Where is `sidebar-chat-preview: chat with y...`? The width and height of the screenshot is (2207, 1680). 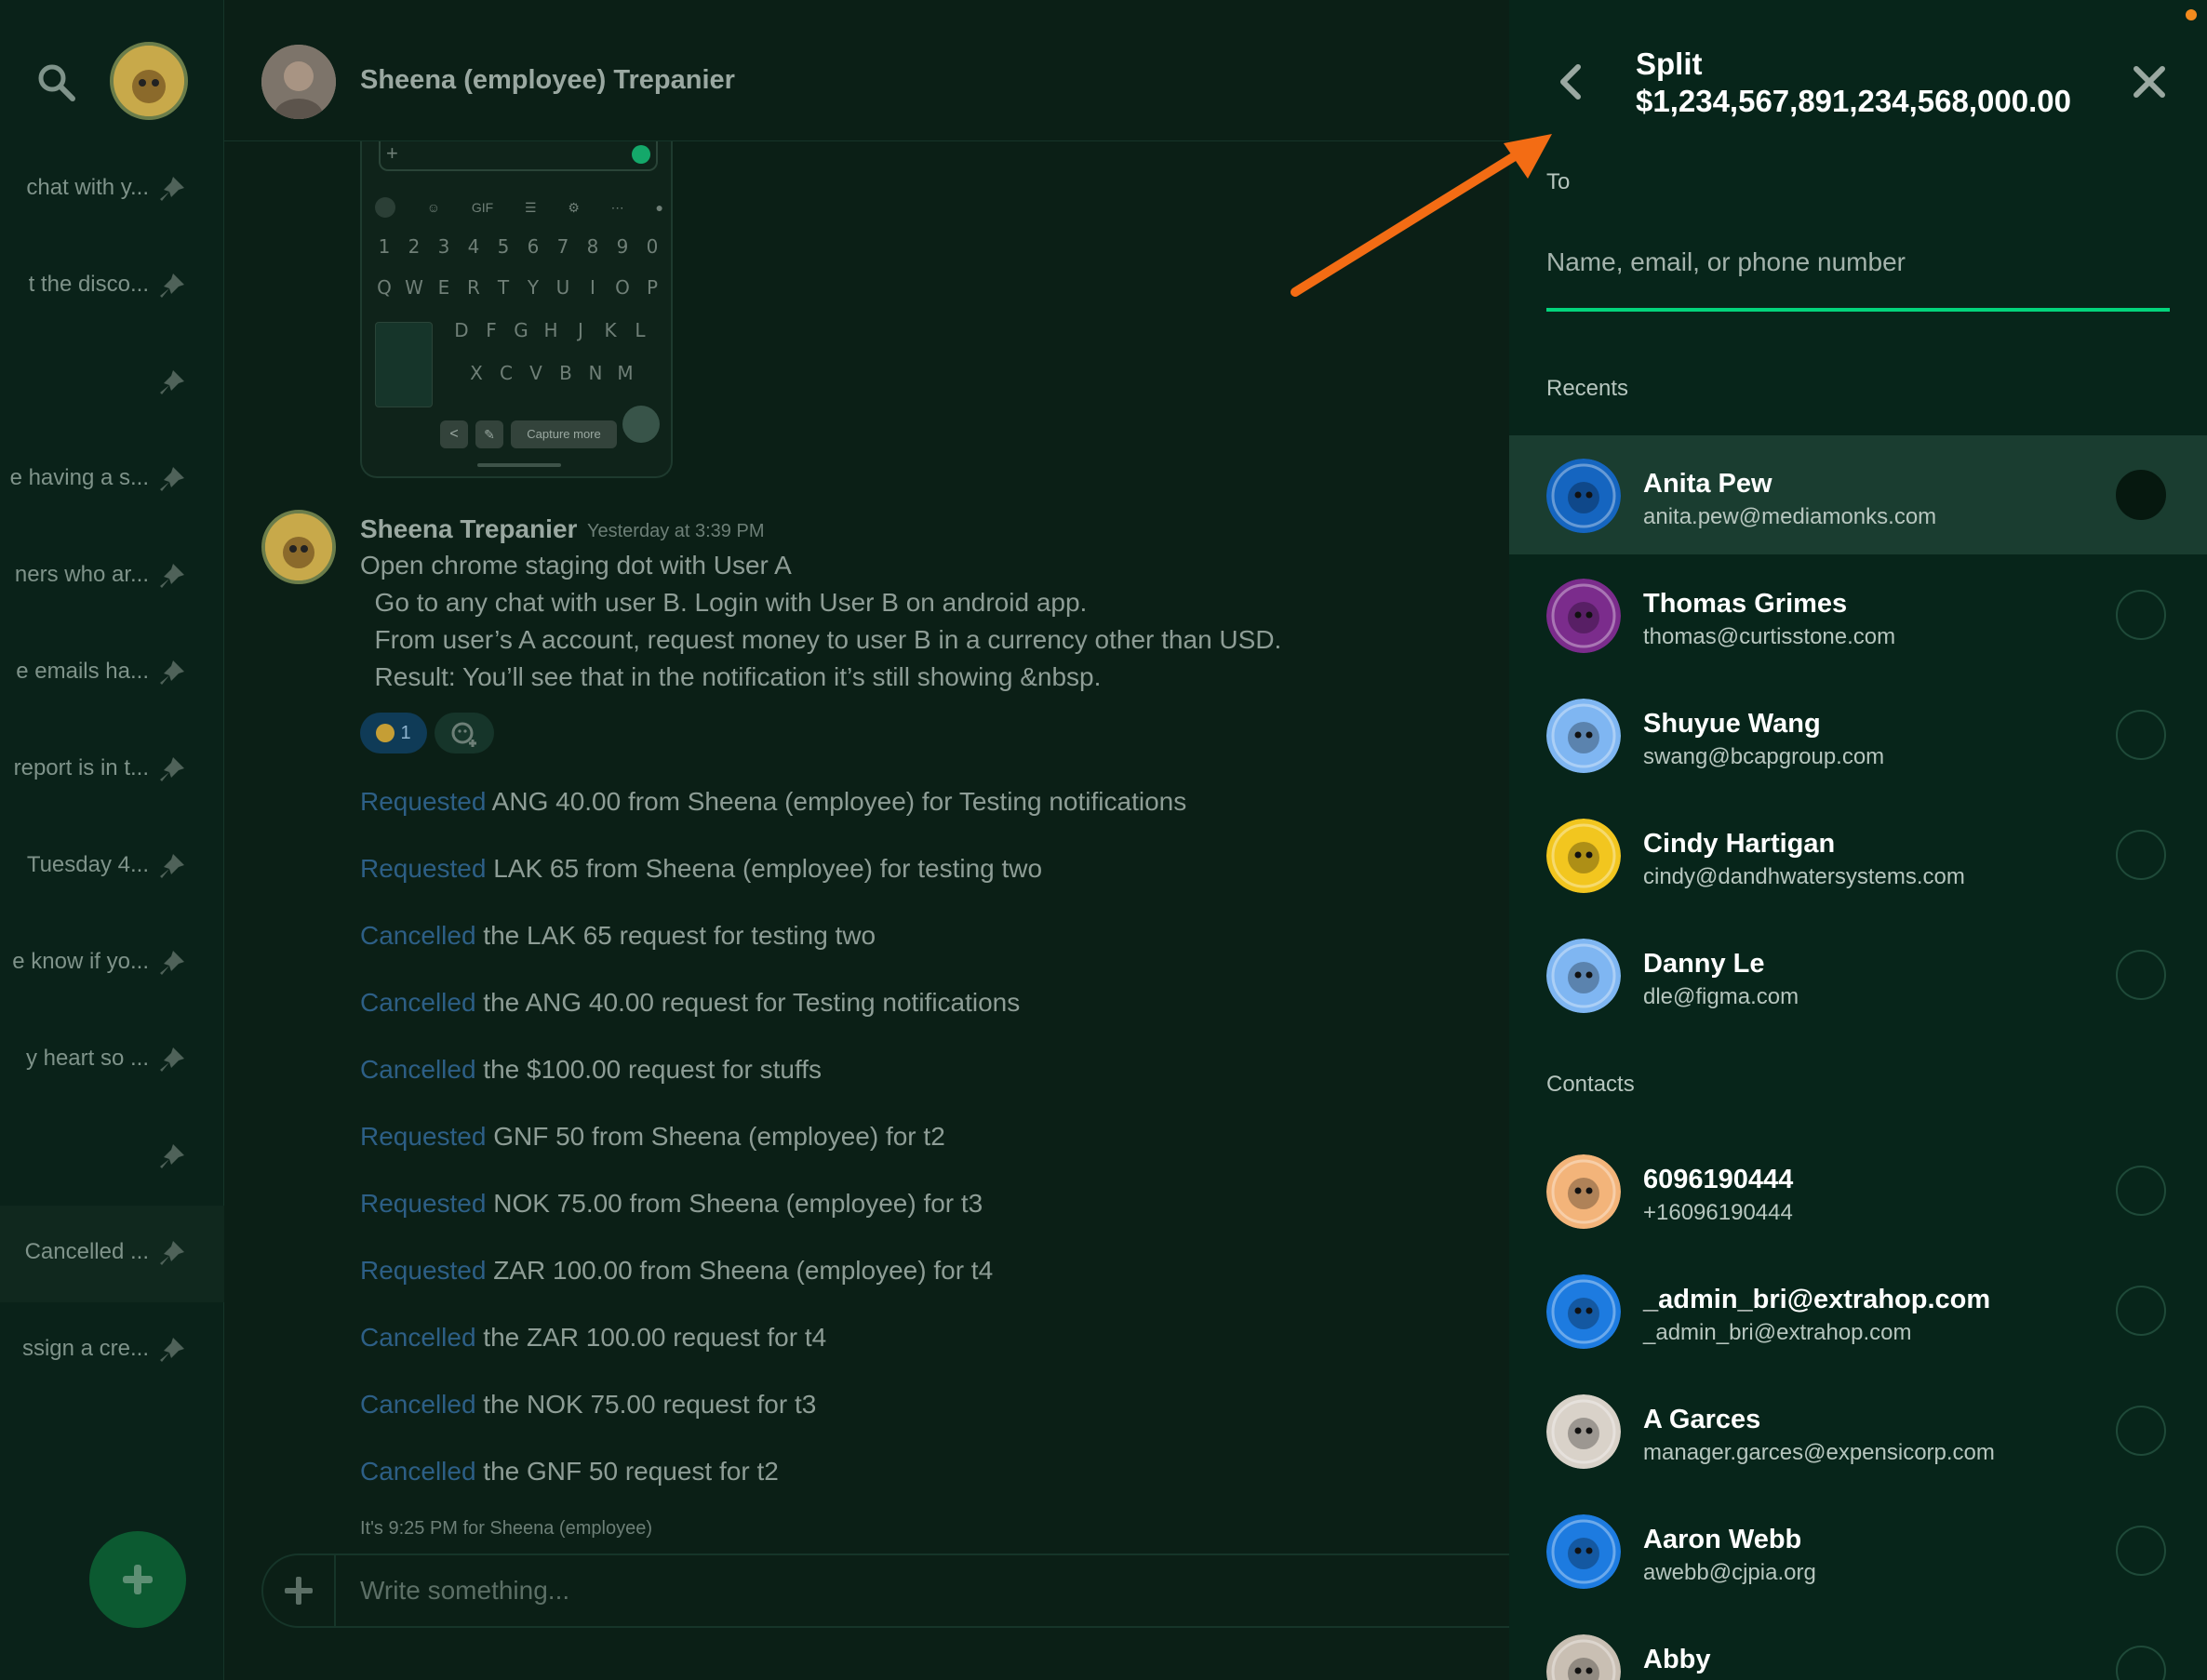
sidebar-chat-preview: chat with y... is located at coordinates (88, 187).